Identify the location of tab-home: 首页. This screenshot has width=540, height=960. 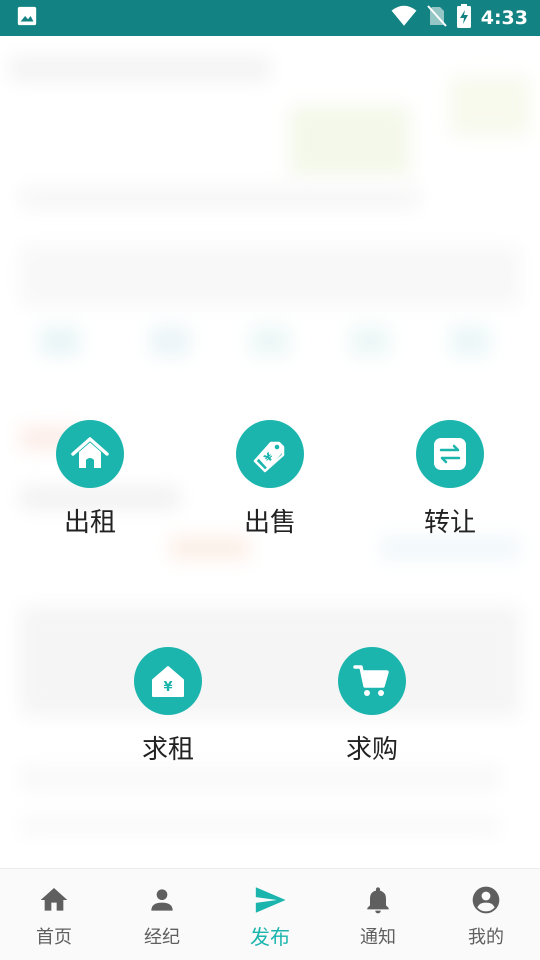
(54, 914).